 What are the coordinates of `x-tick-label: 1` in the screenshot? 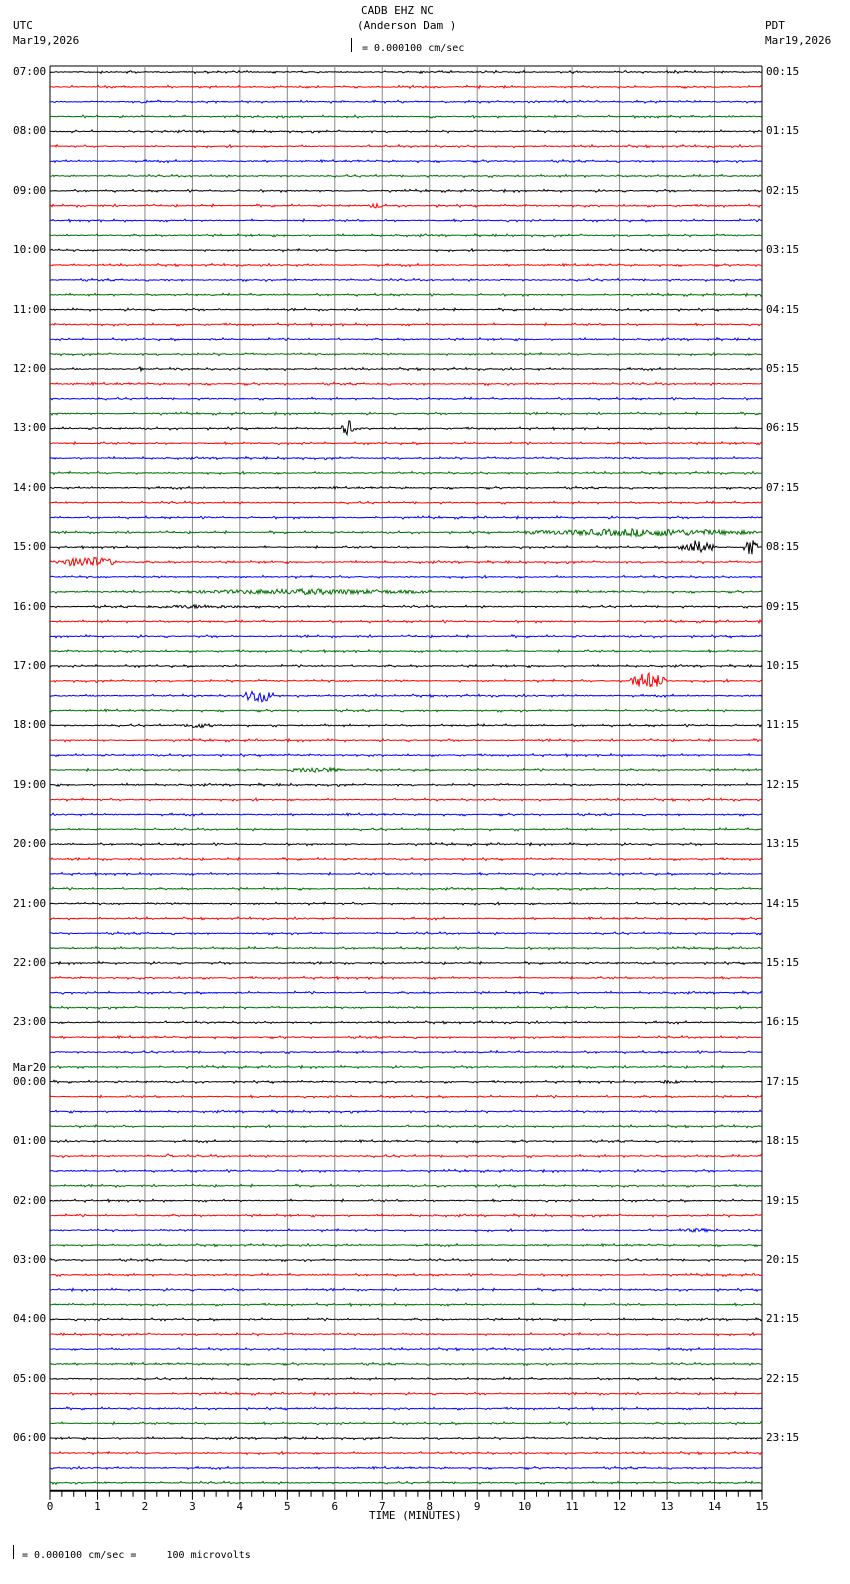 It's located at (97, 1506).